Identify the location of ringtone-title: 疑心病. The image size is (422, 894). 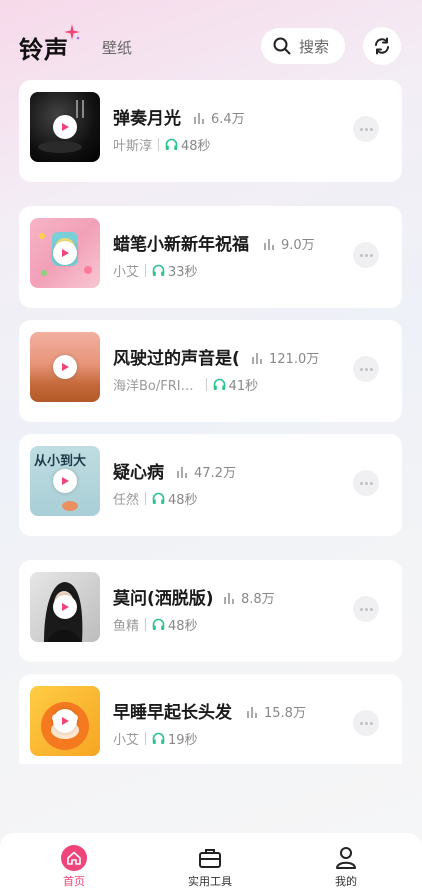
(138, 470).